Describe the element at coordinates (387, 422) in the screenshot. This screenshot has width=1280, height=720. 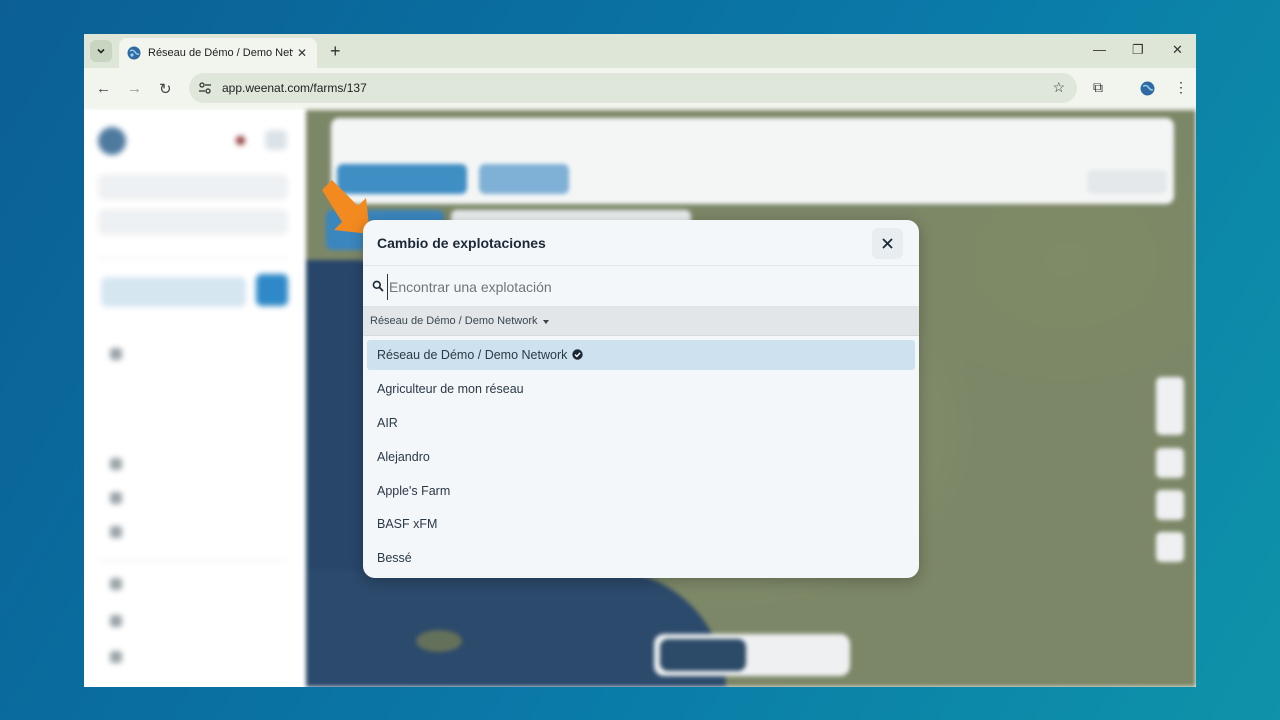
I see `farm-name: AIR` at that location.